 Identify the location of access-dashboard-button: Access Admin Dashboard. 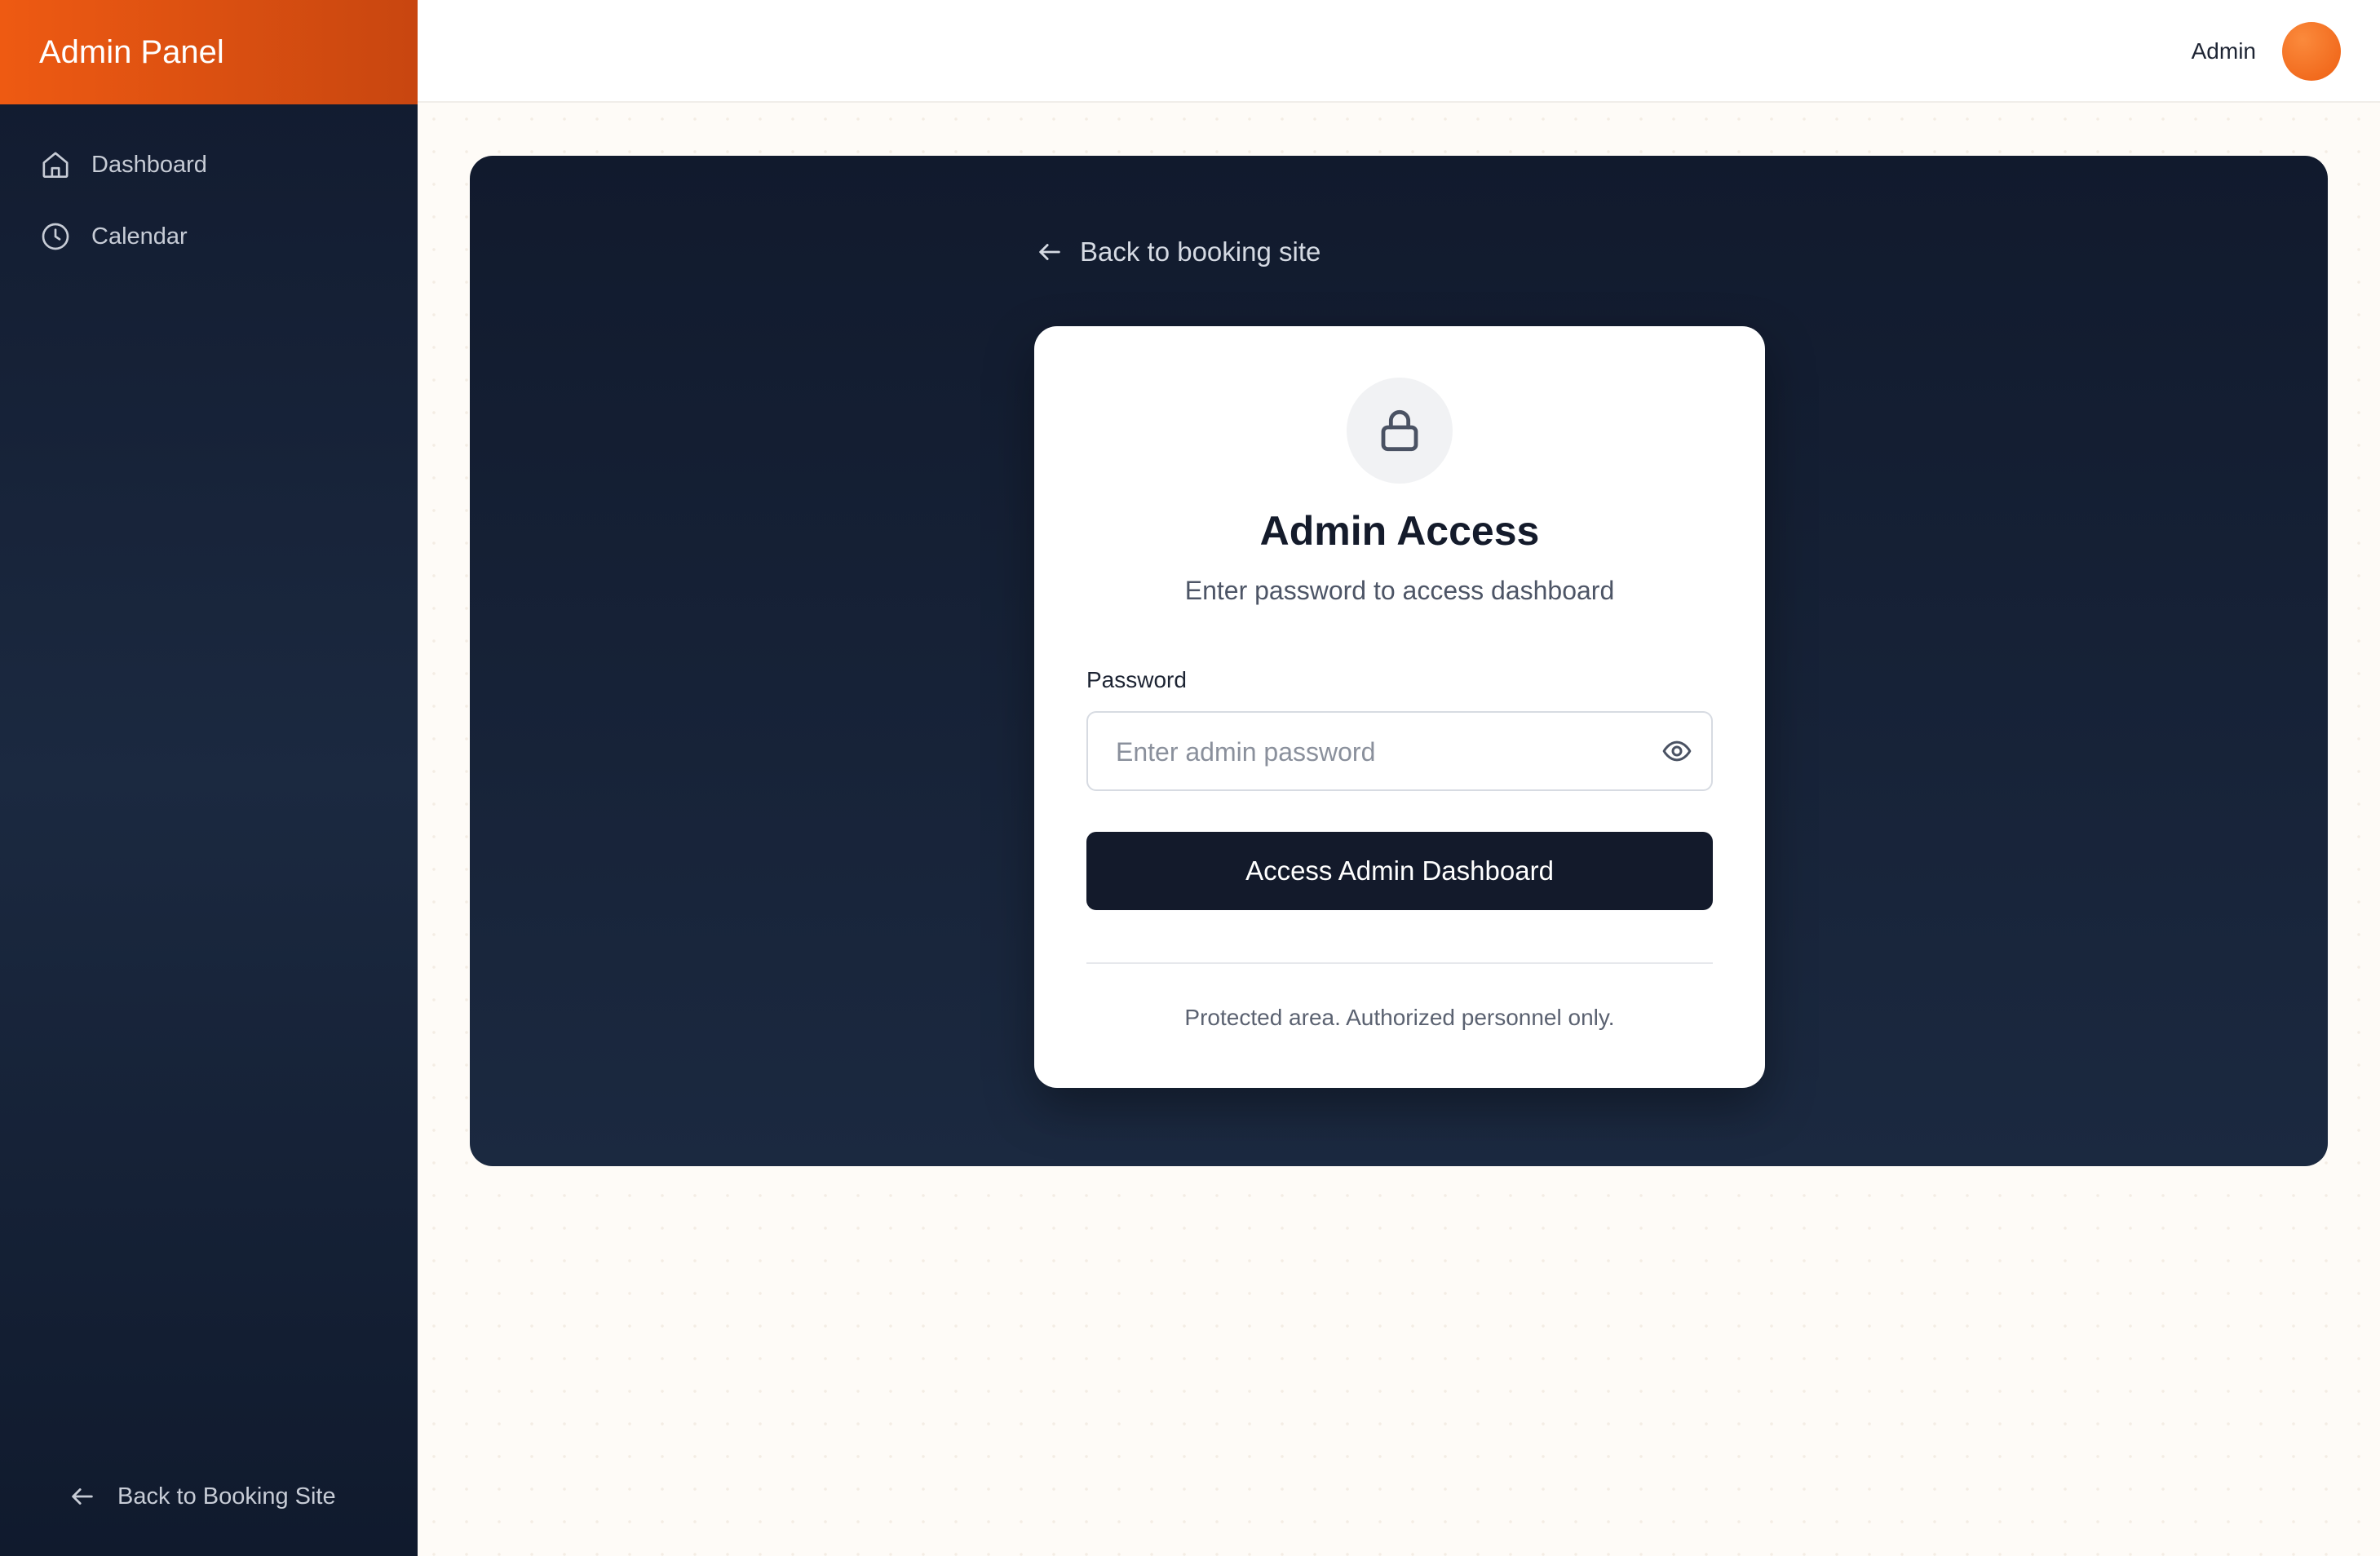
(1400, 871).